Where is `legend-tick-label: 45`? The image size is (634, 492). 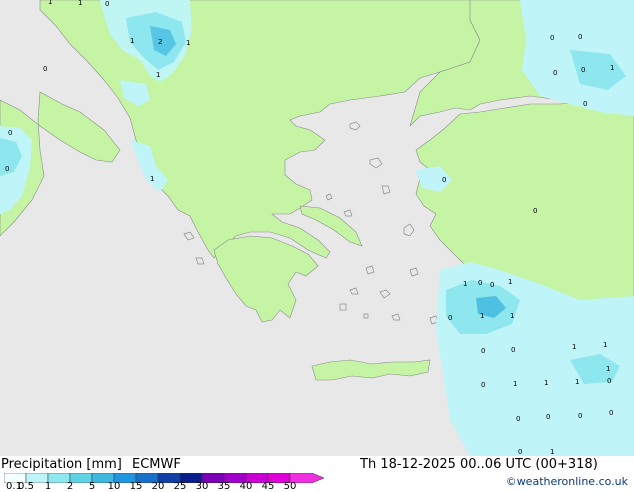 legend-tick-label: 45 is located at coordinates (268, 486).